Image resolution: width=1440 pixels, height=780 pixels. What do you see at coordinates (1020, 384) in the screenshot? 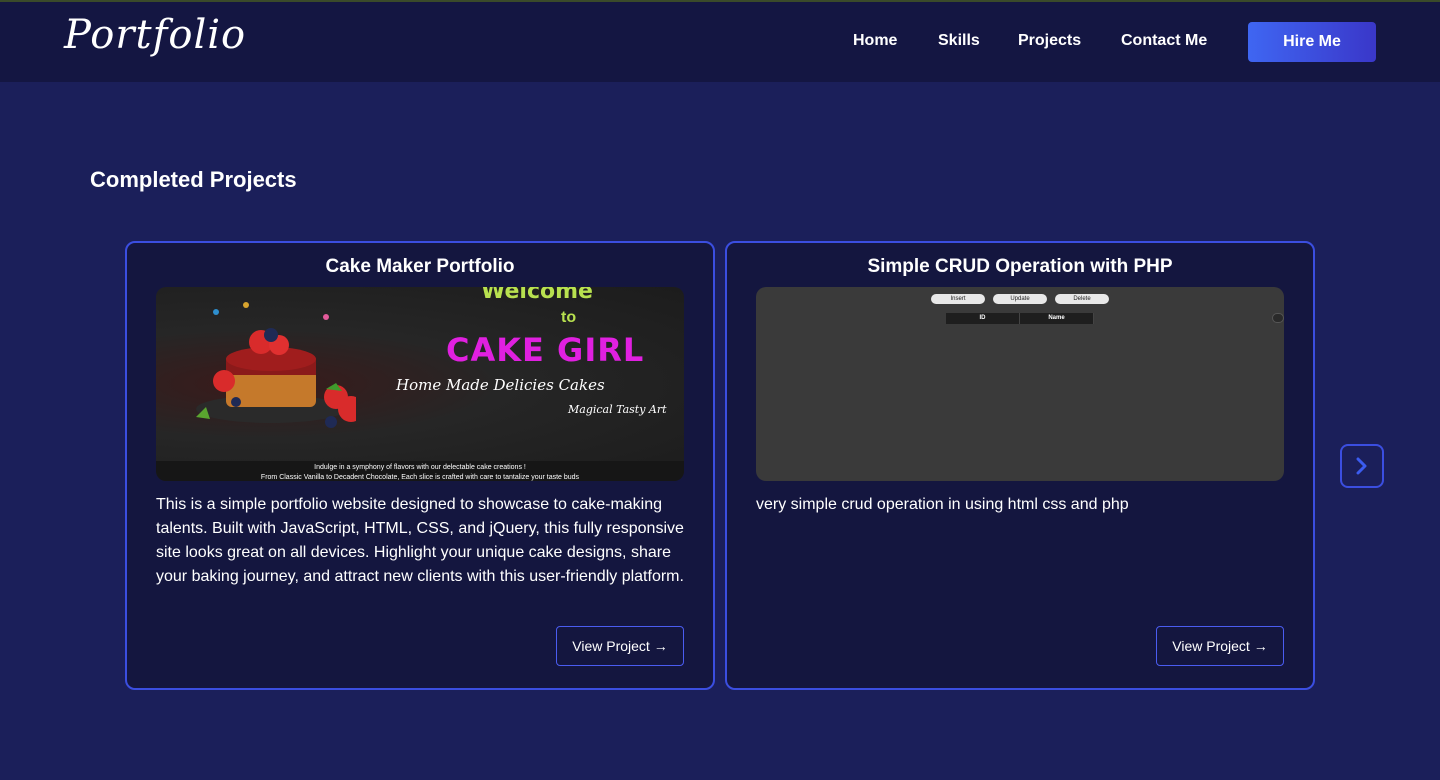
I see `project-thumbnail-crud: Insert Update Delete ID Name` at bounding box center [1020, 384].